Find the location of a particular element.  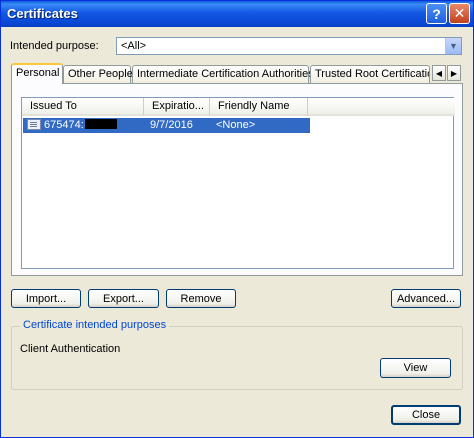

remove-button: Remove is located at coordinates (201, 298).